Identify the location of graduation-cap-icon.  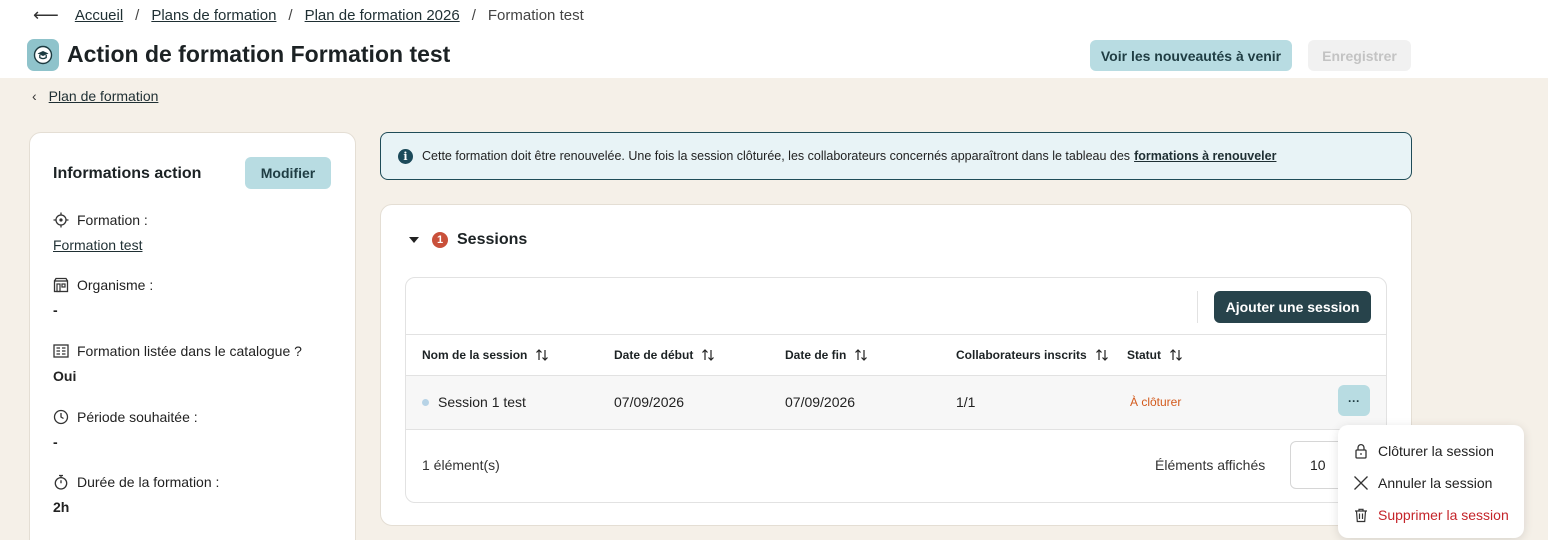
(43, 55).